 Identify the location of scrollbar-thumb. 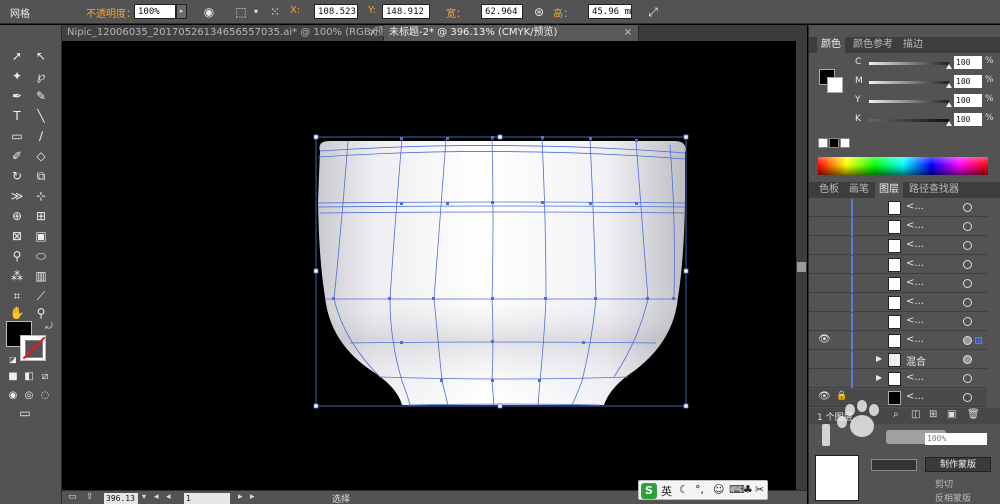
(801, 267).